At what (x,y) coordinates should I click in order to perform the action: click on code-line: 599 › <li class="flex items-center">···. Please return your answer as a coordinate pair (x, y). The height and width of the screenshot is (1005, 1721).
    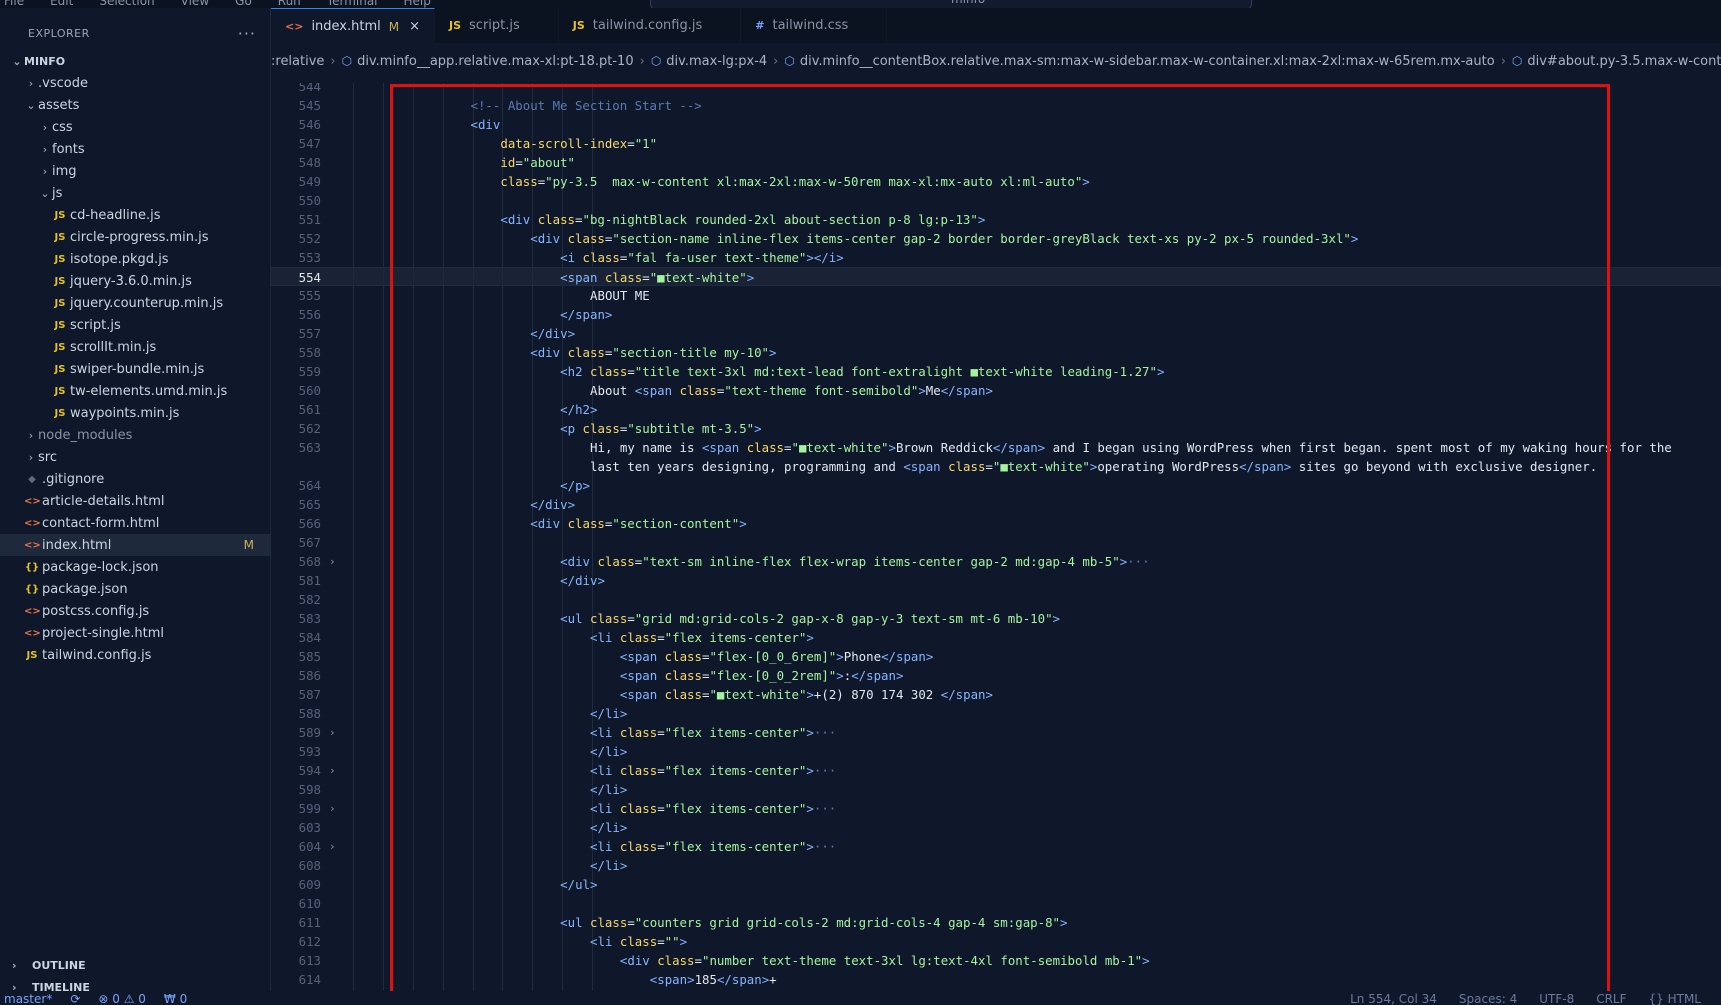
    Looking at the image, I should click on (996, 808).